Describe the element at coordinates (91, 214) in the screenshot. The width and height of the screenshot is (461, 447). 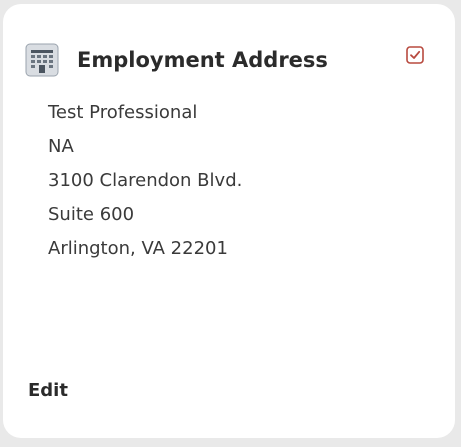
I see `address-line-suite: Suite 600` at that location.